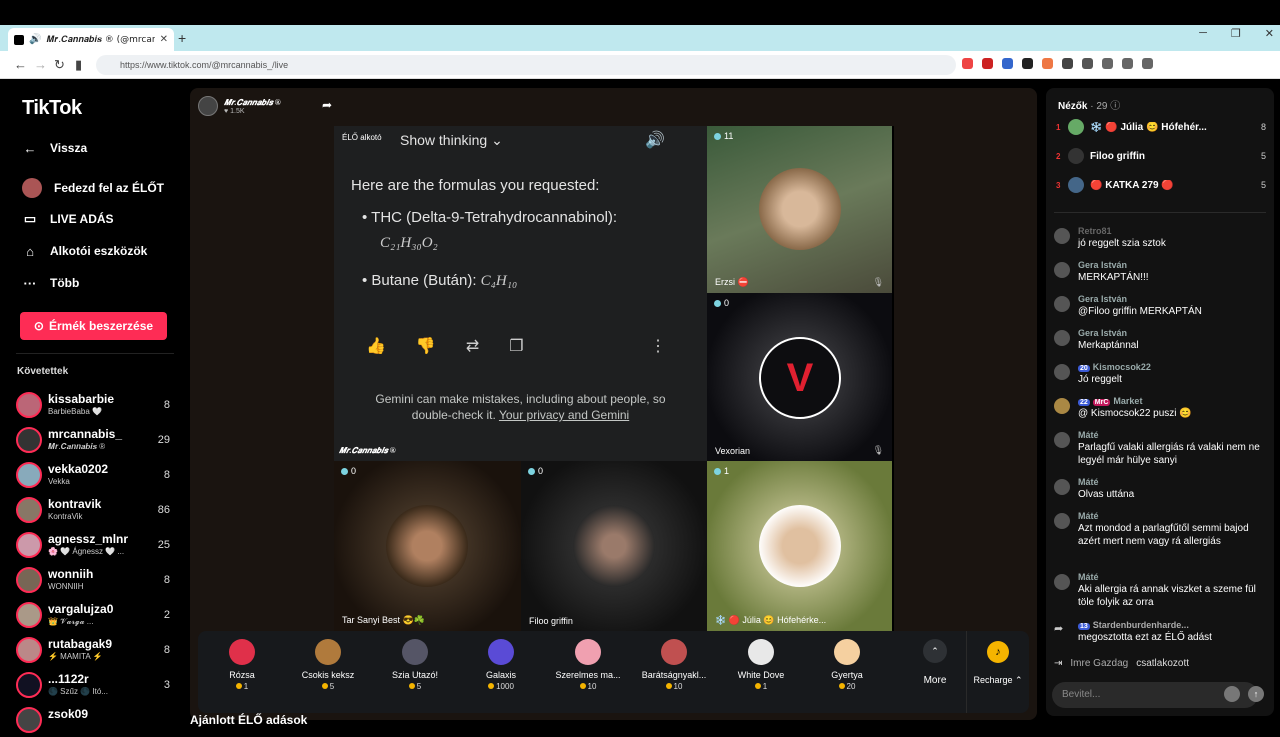  Describe the element at coordinates (55, 148) in the screenshot. I see `back-link: ← Vissza` at that location.